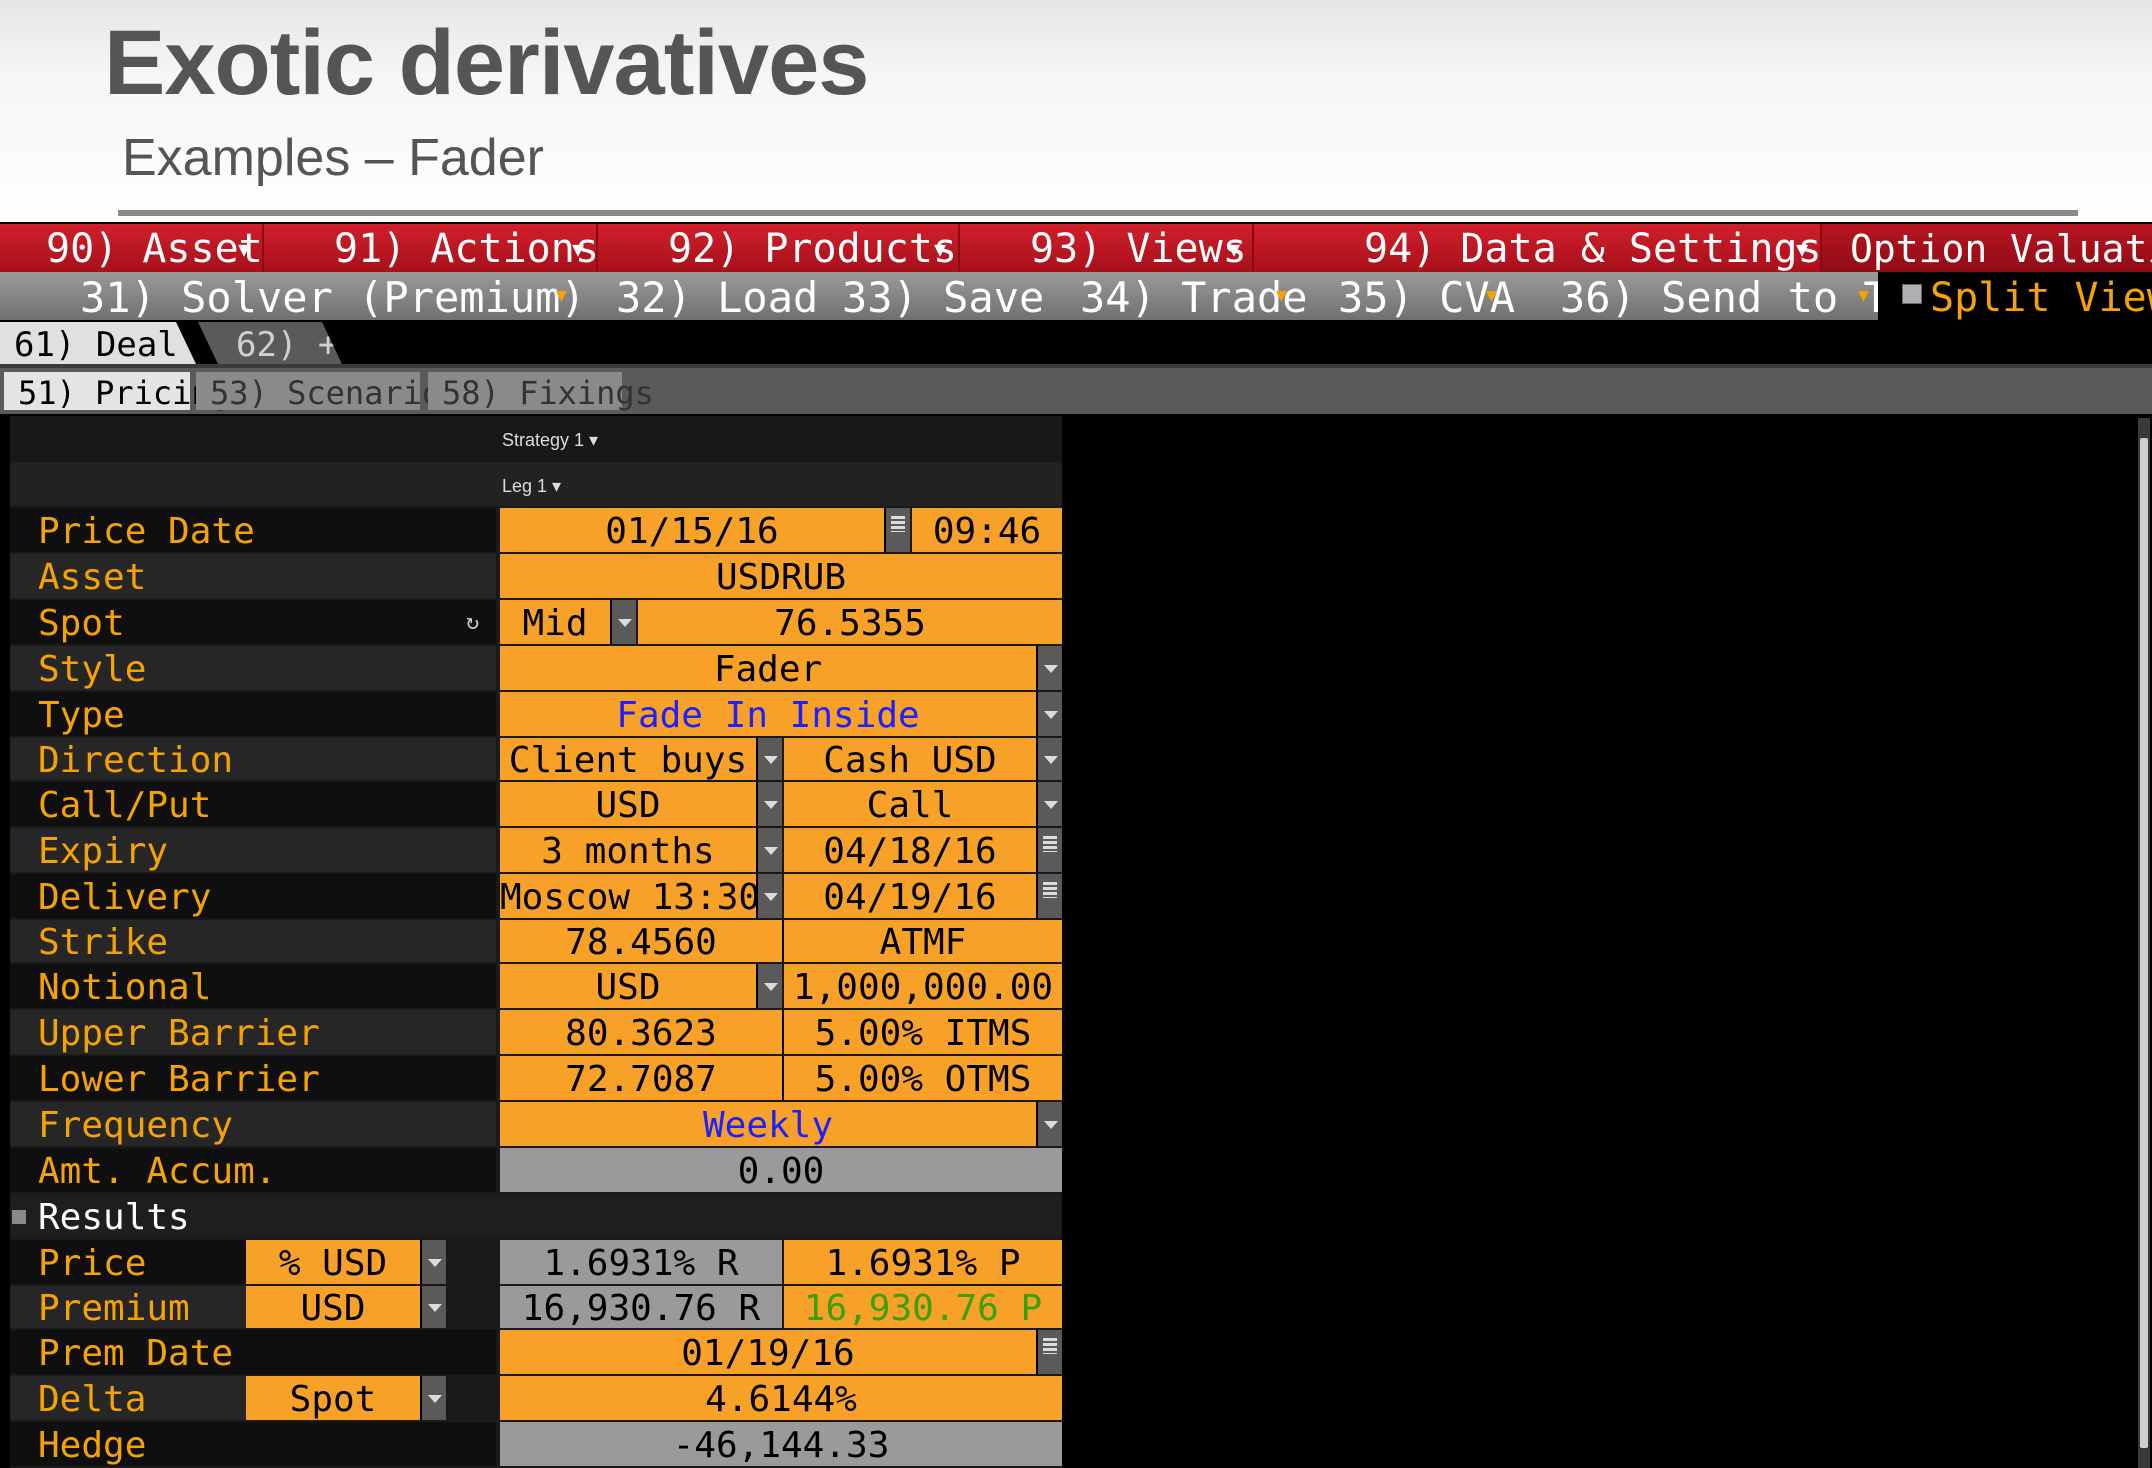  What do you see at coordinates (910, 804) in the screenshot?
I see `call-put-select: Call` at bounding box center [910, 804].